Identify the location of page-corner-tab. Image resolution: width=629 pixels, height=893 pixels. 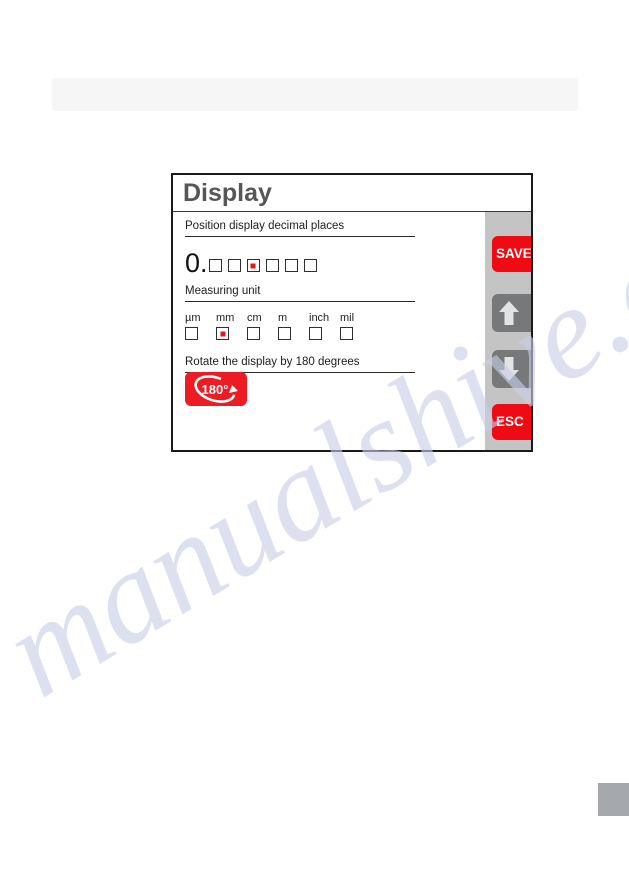
(613, 799).